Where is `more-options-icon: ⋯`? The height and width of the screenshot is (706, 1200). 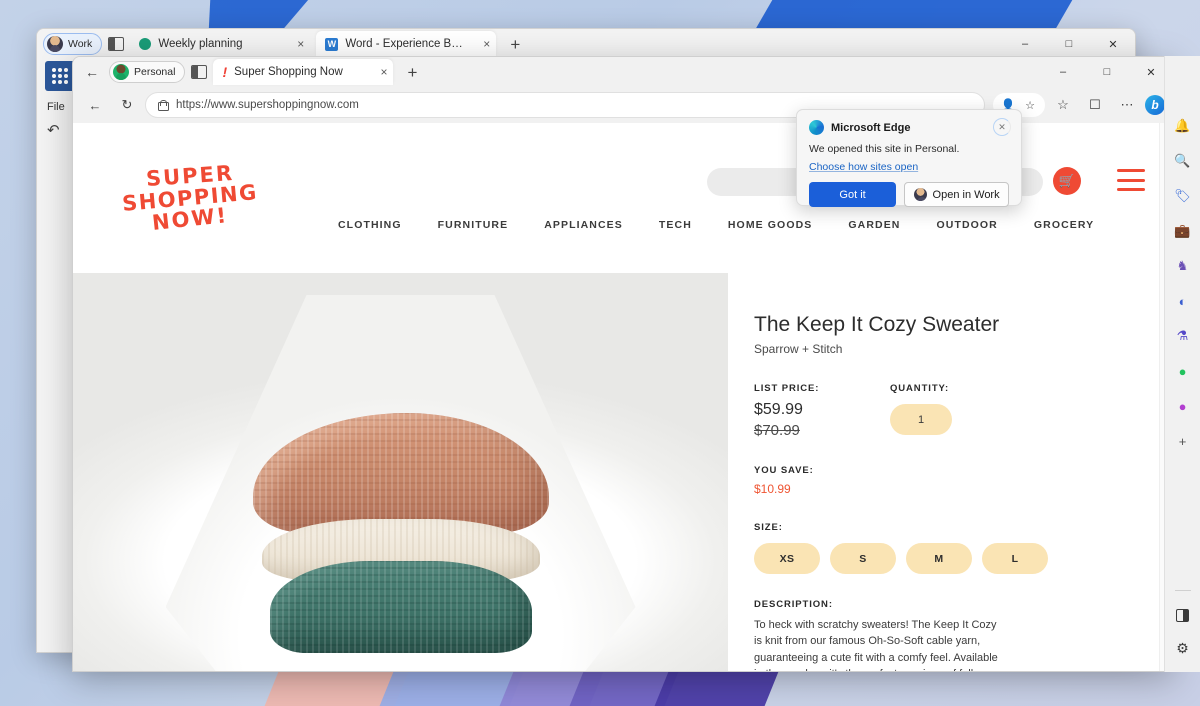 more-options-icon: ⋯ is located at coordinates (1127, 105).